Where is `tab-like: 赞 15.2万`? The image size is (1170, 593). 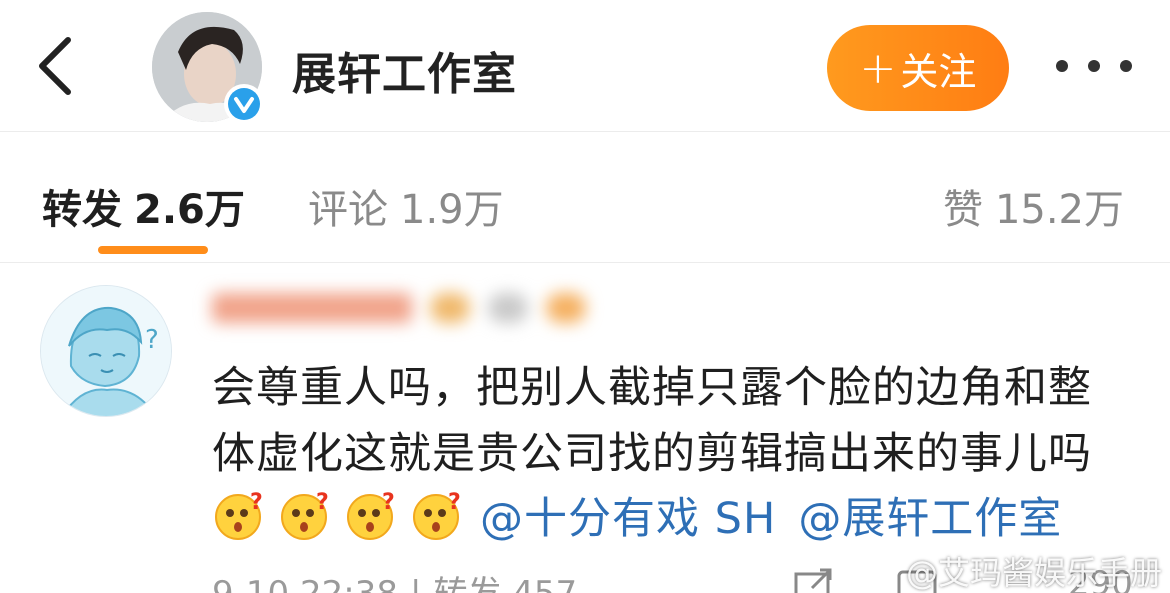
tab-like: 赞 15.2万 is located at coordinates (1033, 206).